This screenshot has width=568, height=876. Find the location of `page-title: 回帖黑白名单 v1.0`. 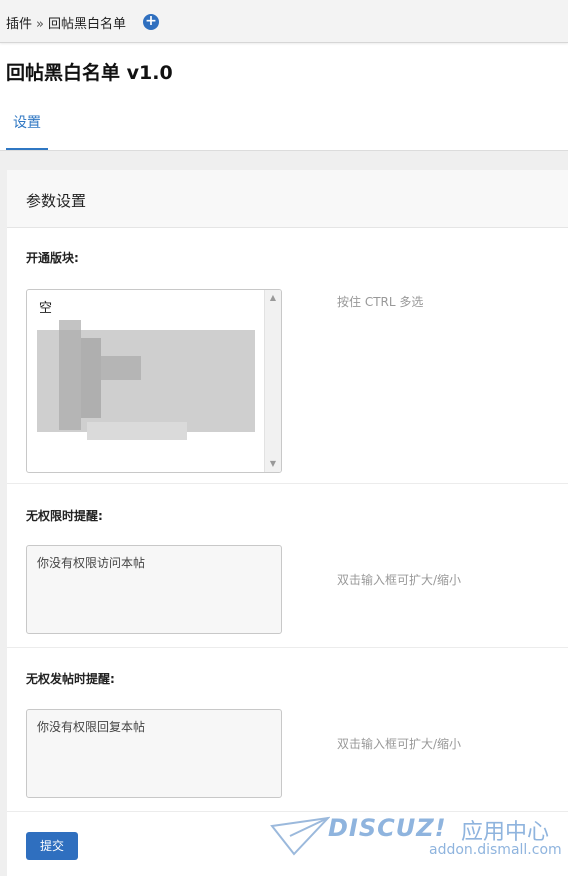

page-title: 回帖黑白名单 v1.0 is located at coordinates (89, 73).